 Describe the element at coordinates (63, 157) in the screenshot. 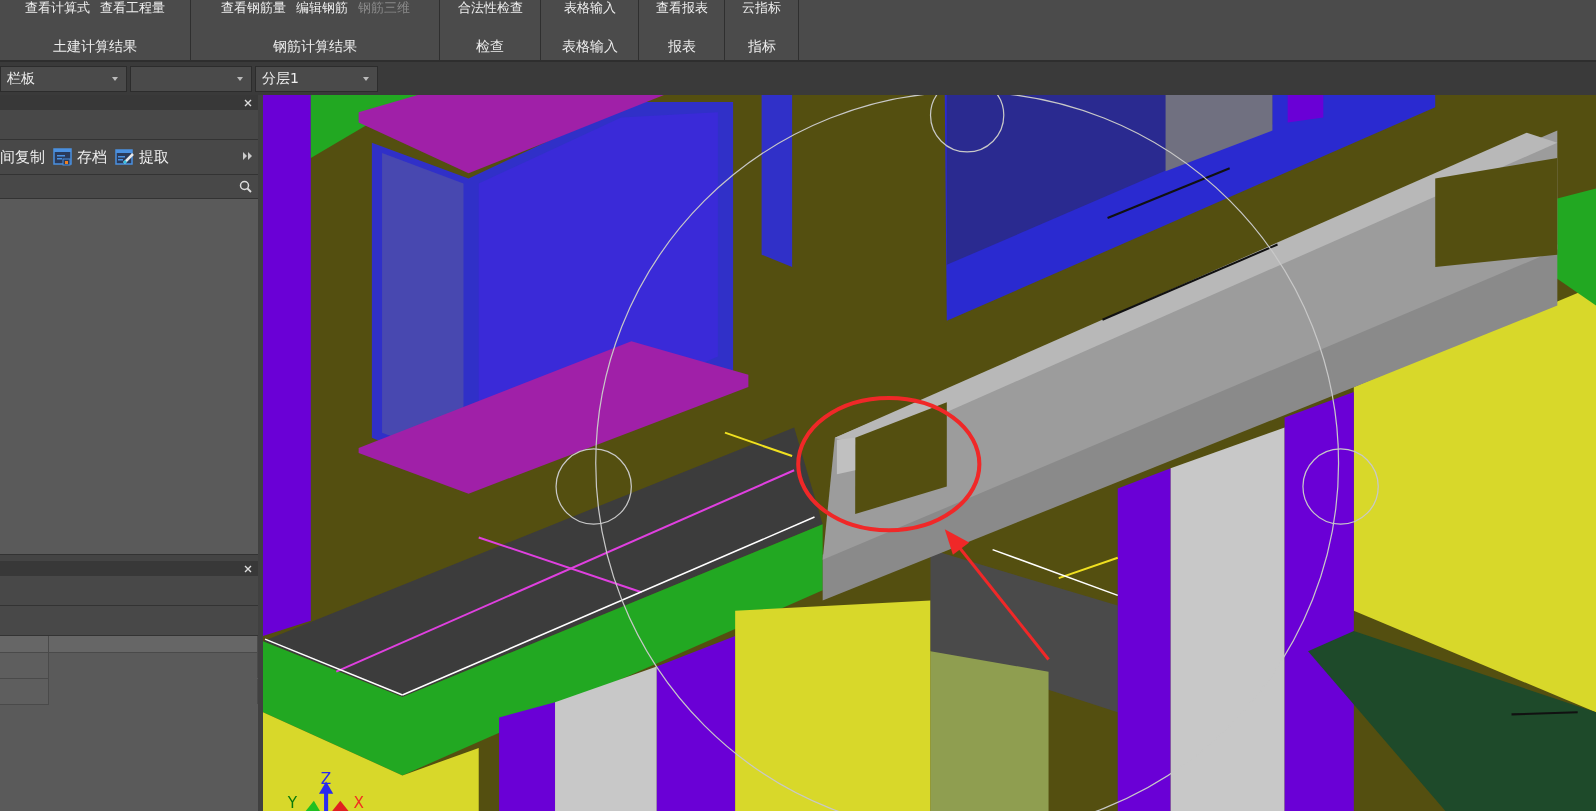

I see `save-icon` at that location.